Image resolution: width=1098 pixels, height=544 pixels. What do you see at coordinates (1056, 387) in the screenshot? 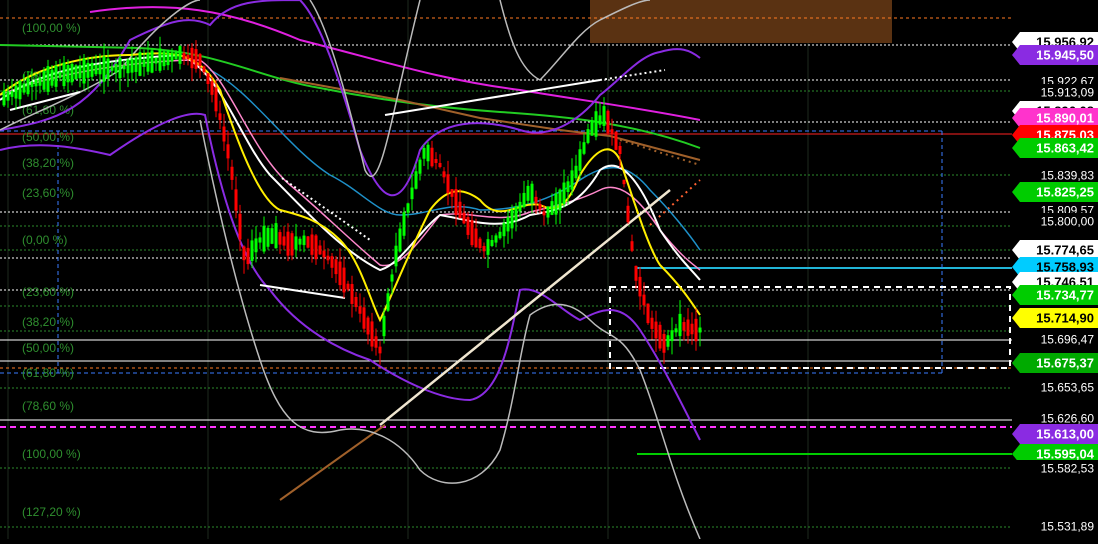
I see `price-label: 15.653,65` at bounding box center [1056, 387].